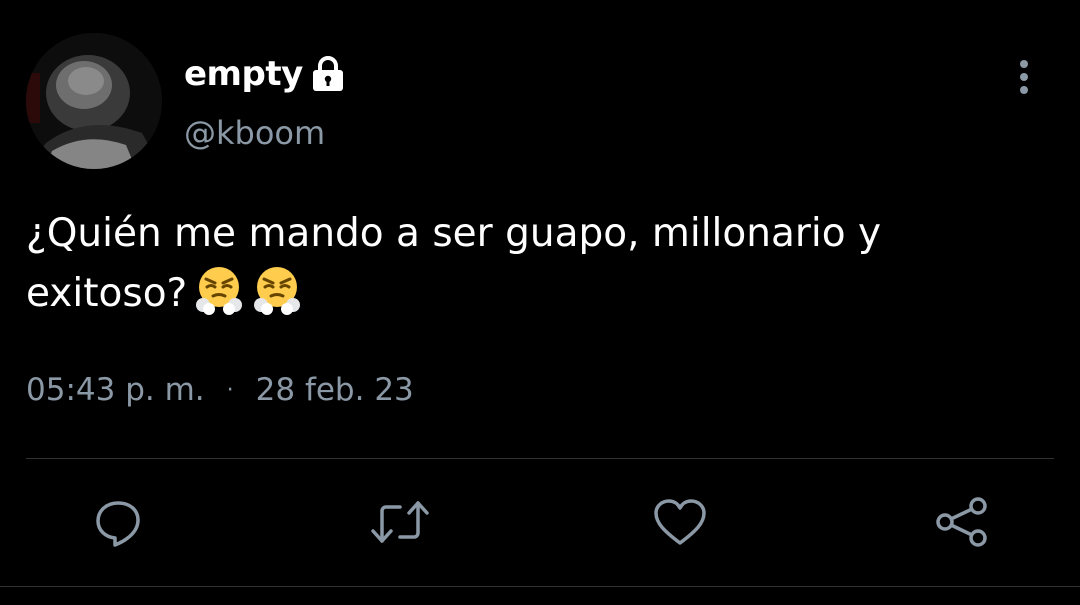  I want to click on avatar, so click(94, 101).